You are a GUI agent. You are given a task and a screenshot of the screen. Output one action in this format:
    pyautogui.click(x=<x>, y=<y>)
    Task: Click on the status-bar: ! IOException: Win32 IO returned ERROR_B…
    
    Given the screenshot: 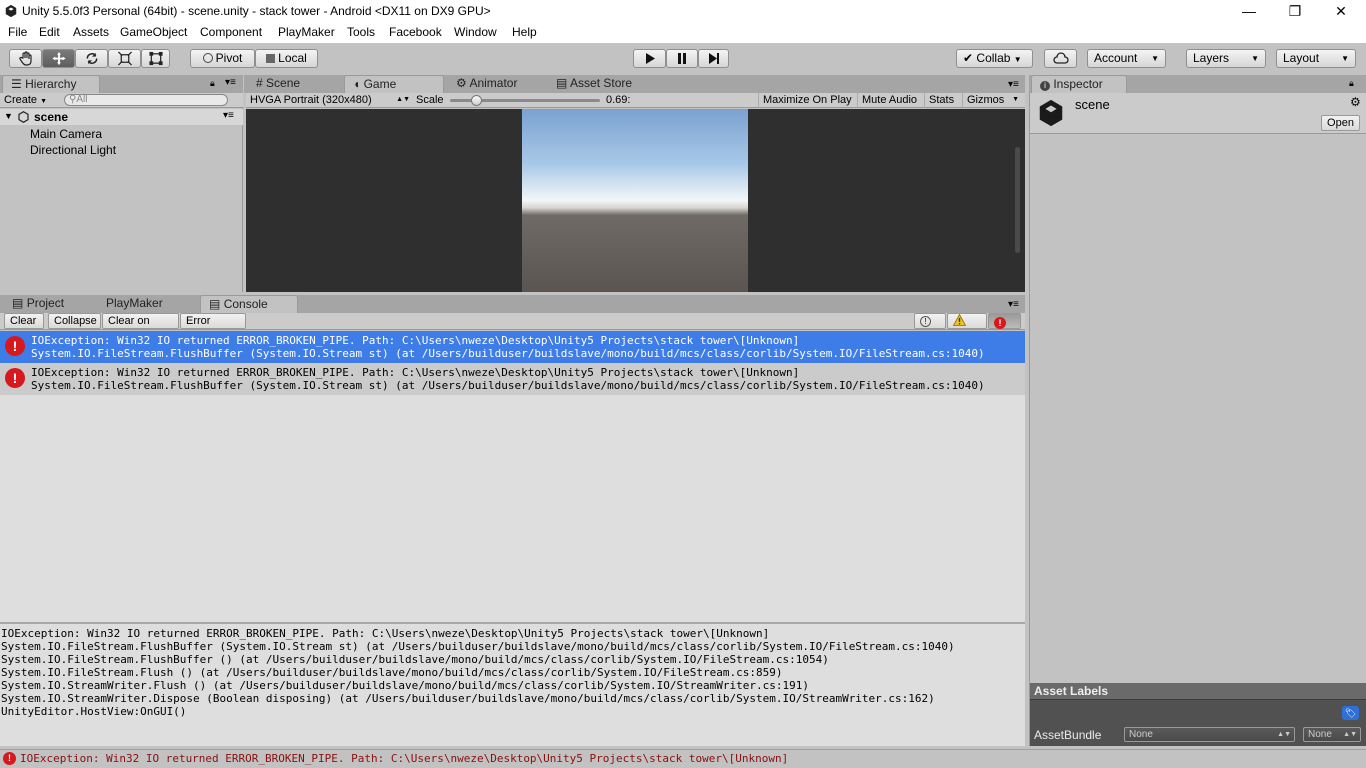 What is the action you would take?
    pyautogui.click(x=683, y=758)
    